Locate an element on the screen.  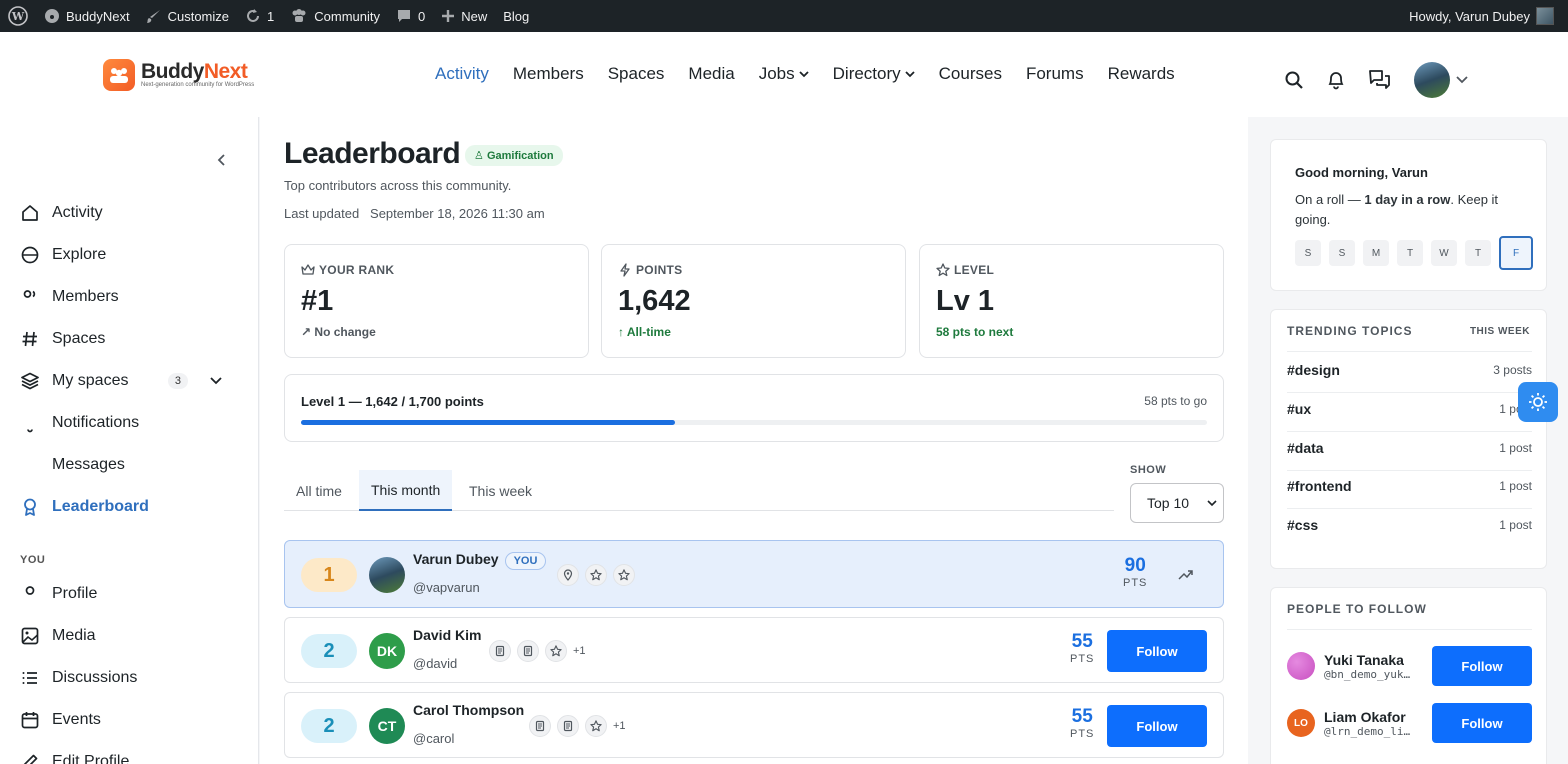
sidebar-item-spaces: Spaces is located at coordinates (130, 339).